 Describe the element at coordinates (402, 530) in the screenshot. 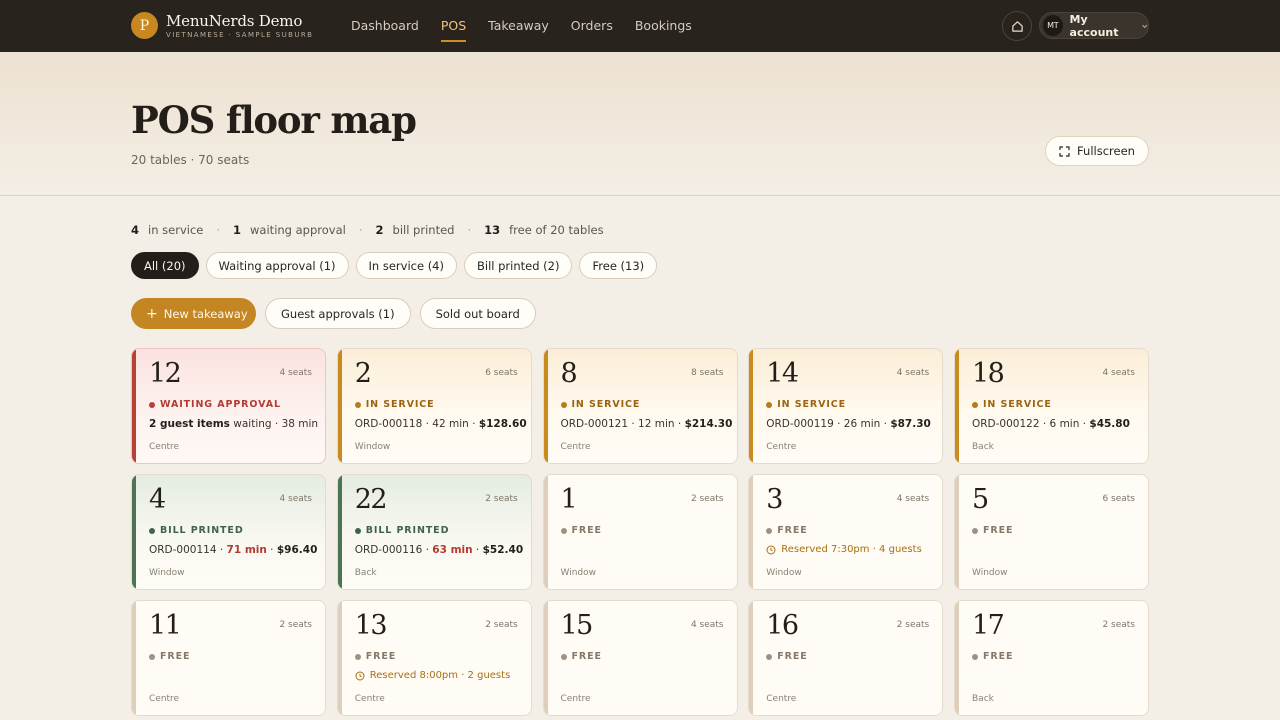

I see `status-badge: BILL PRINTED` at that location.